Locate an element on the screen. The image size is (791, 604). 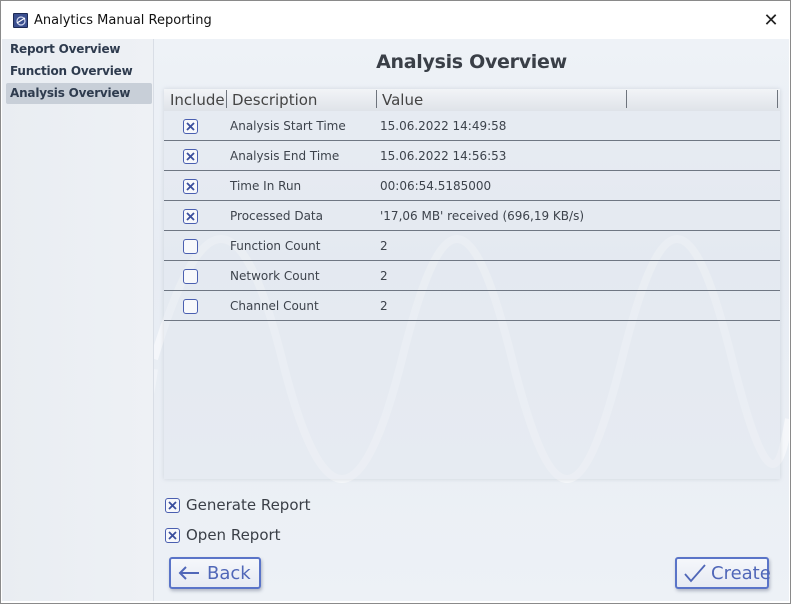
row-value: '17,06 MB' received (696,19 KB/s) is located at coordinates (482, 216).